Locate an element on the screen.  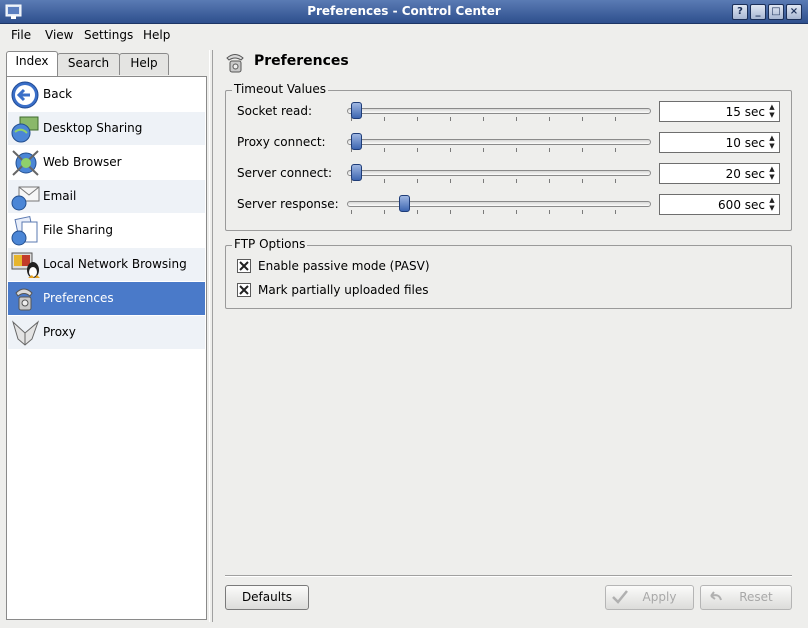
group-title: FTP Options is located at coordinates (270, 244).